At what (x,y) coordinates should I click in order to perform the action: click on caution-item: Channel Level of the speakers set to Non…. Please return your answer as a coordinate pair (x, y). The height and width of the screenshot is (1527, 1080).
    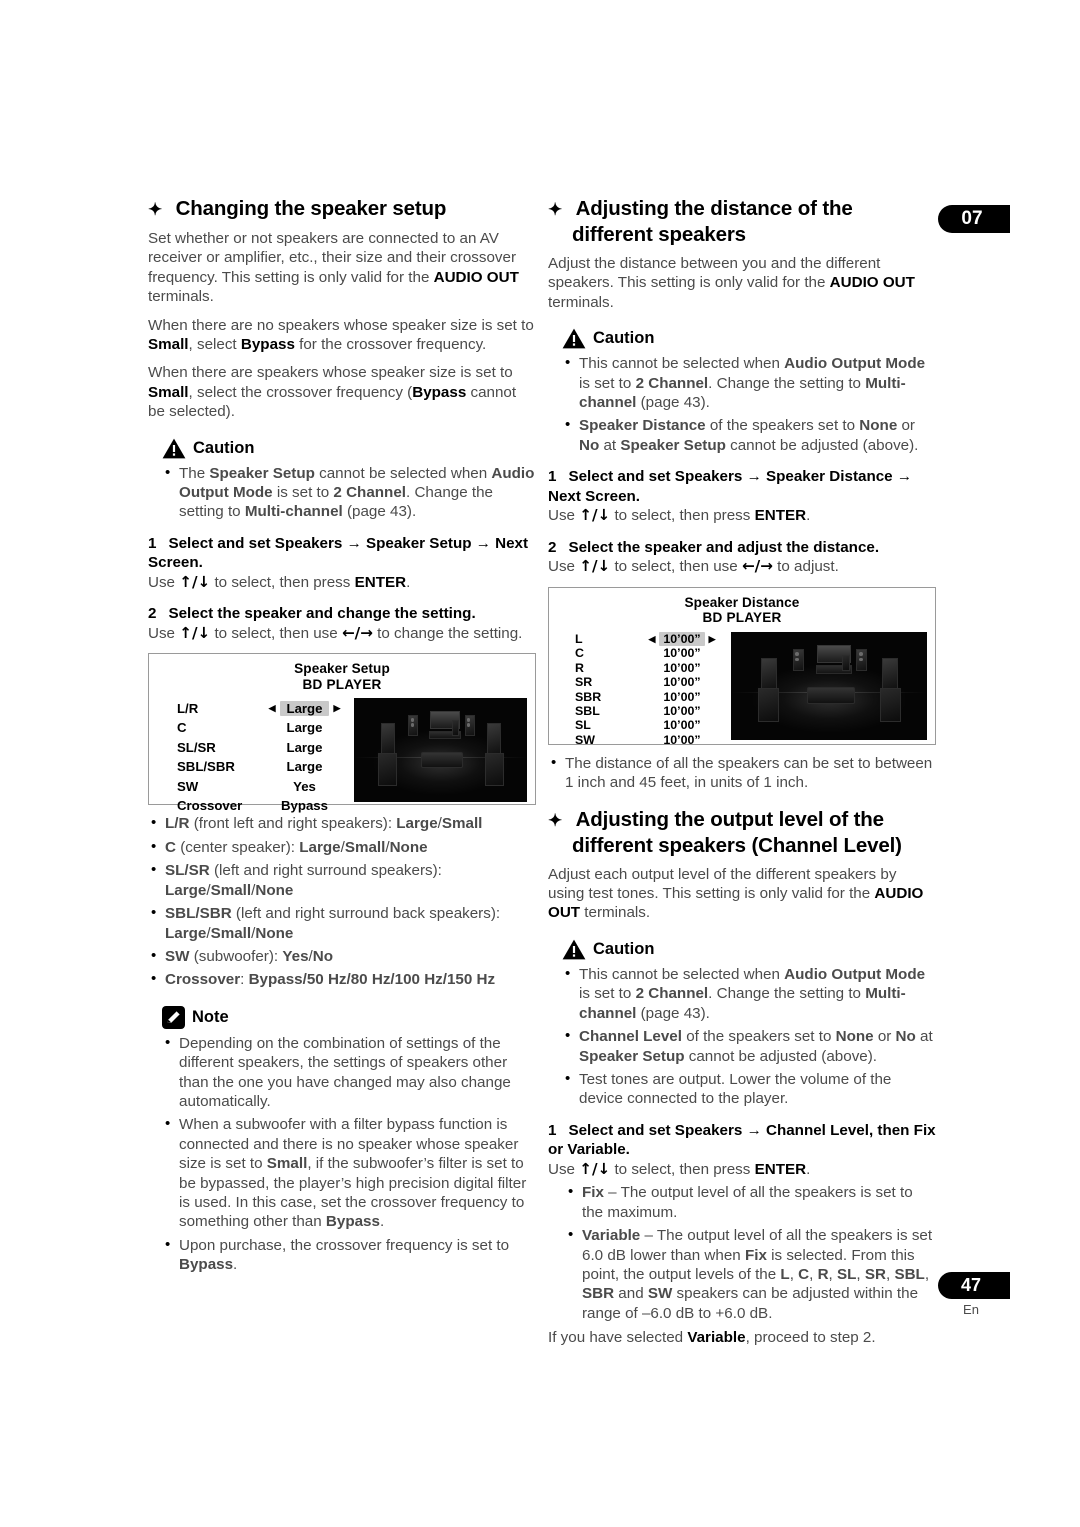
    Looking at the image, I should click on (749, 1046).